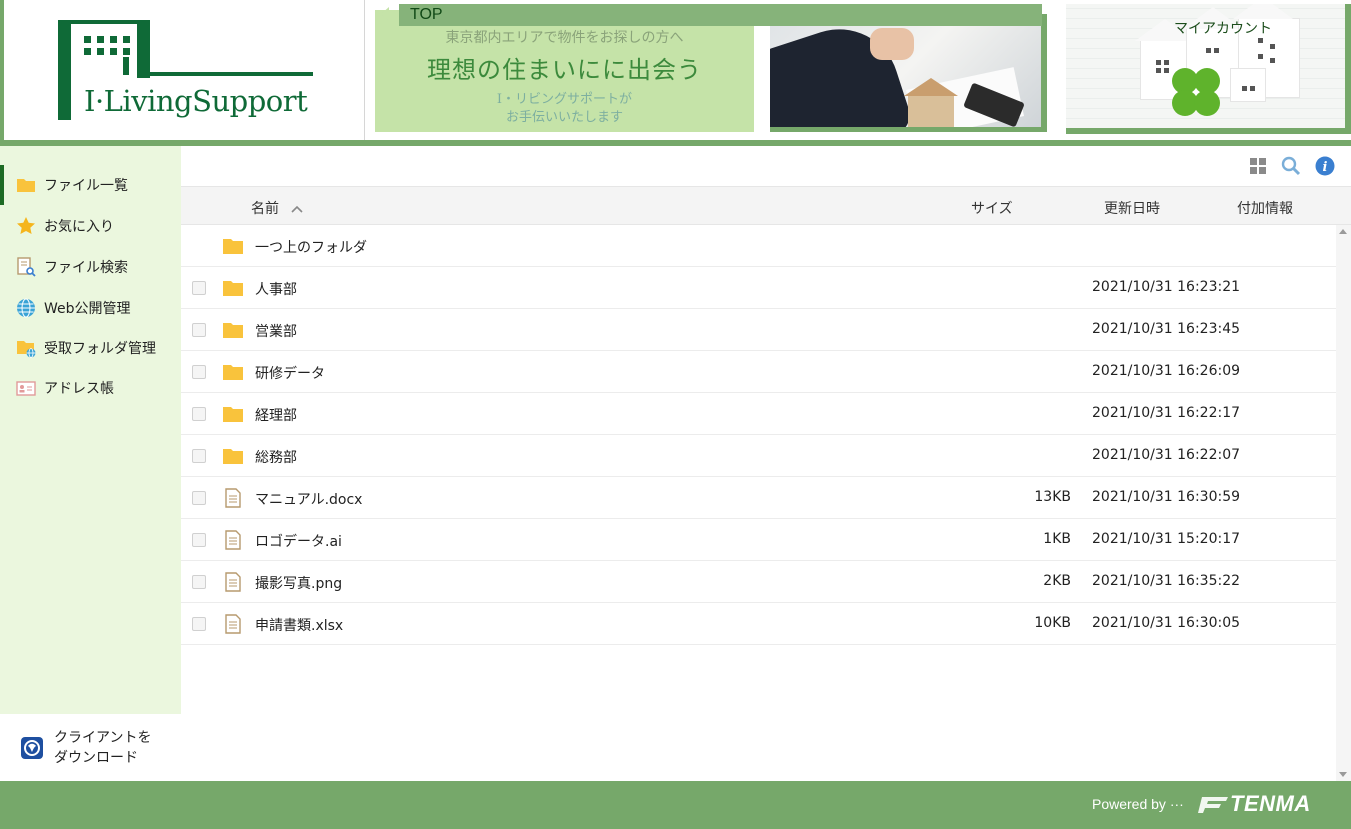 The height and width of the screenshot is (829, 1351). What do you see at coordinates (1265, 208) in the screenshot?
I see `column-extra-header: 付加情報` at bounding box center [1265, 208].